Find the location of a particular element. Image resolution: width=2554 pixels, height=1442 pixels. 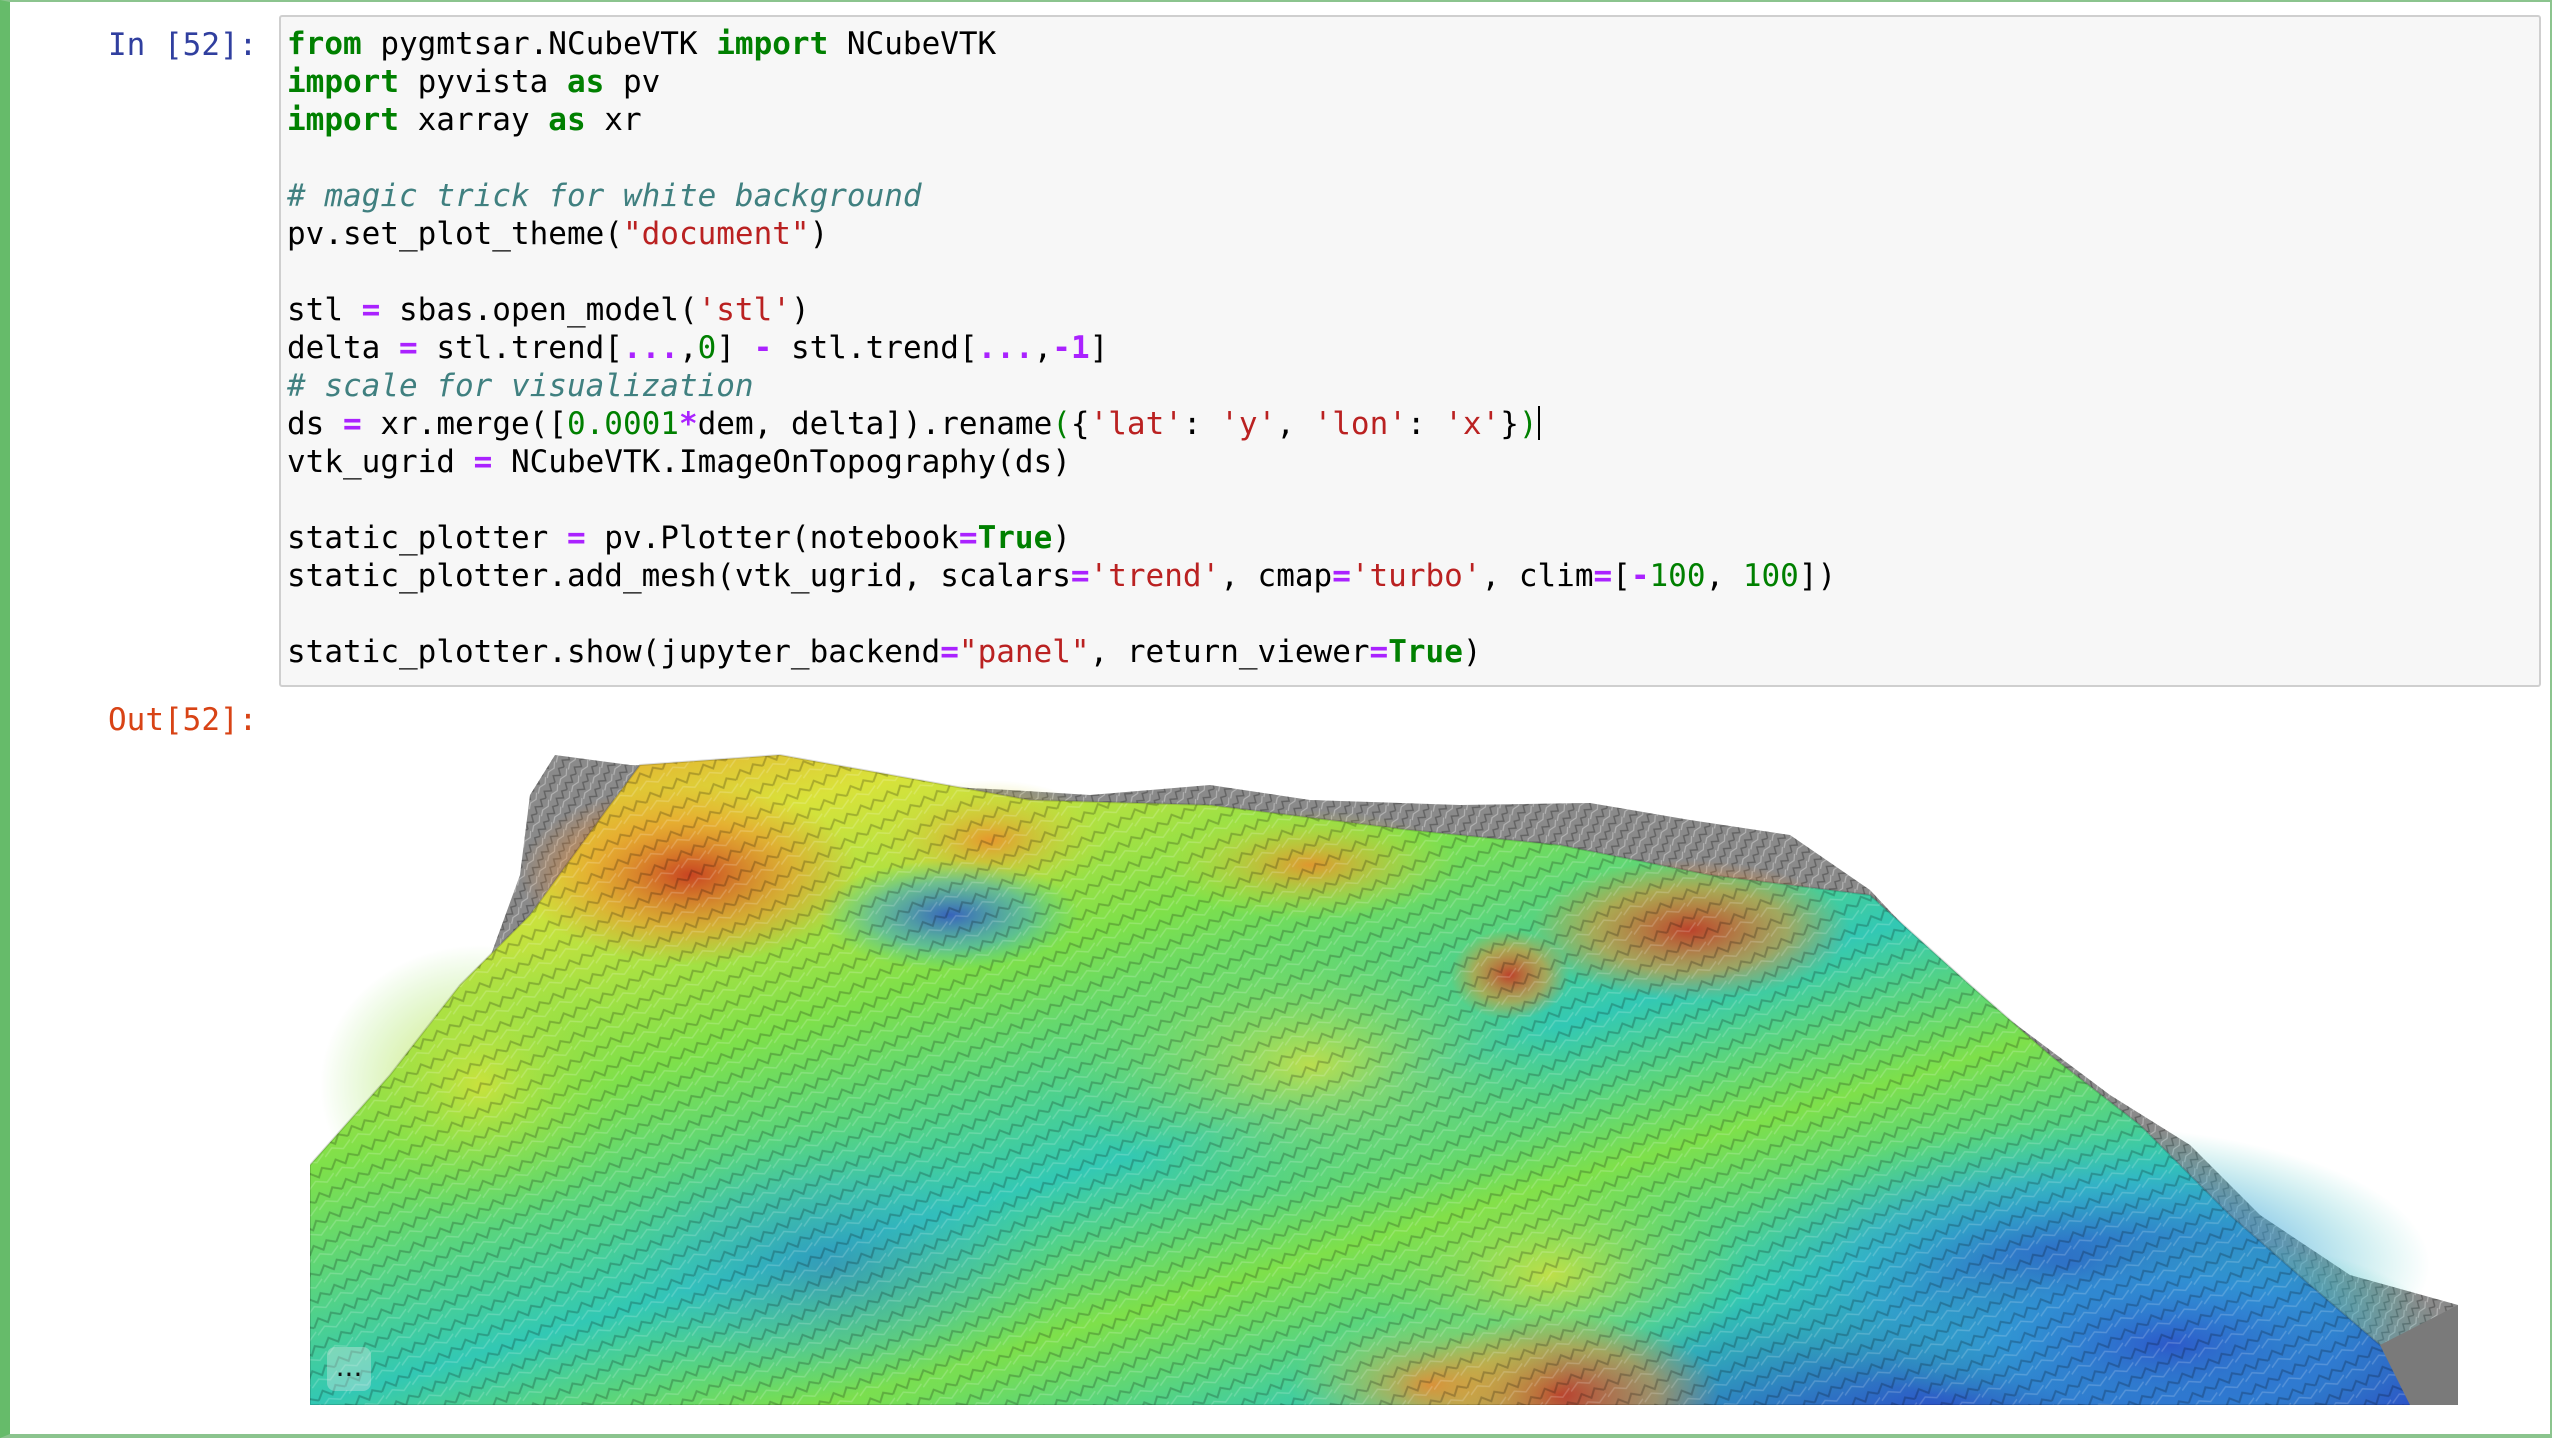

code-token: ( is located at coordinates (1061, 424).